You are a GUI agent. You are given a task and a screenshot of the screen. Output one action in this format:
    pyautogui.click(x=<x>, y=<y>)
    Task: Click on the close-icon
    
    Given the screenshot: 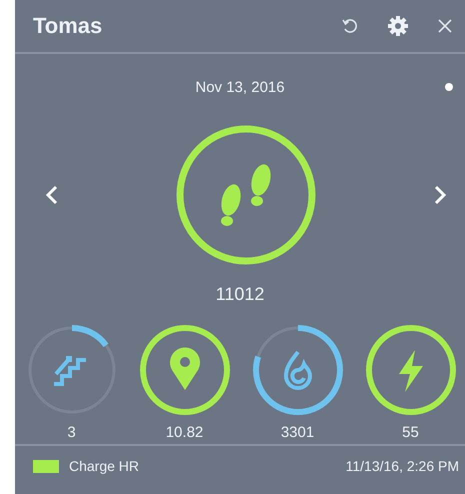 What is the action you would take?
    pyautogui.click(x=445, y=26)
    